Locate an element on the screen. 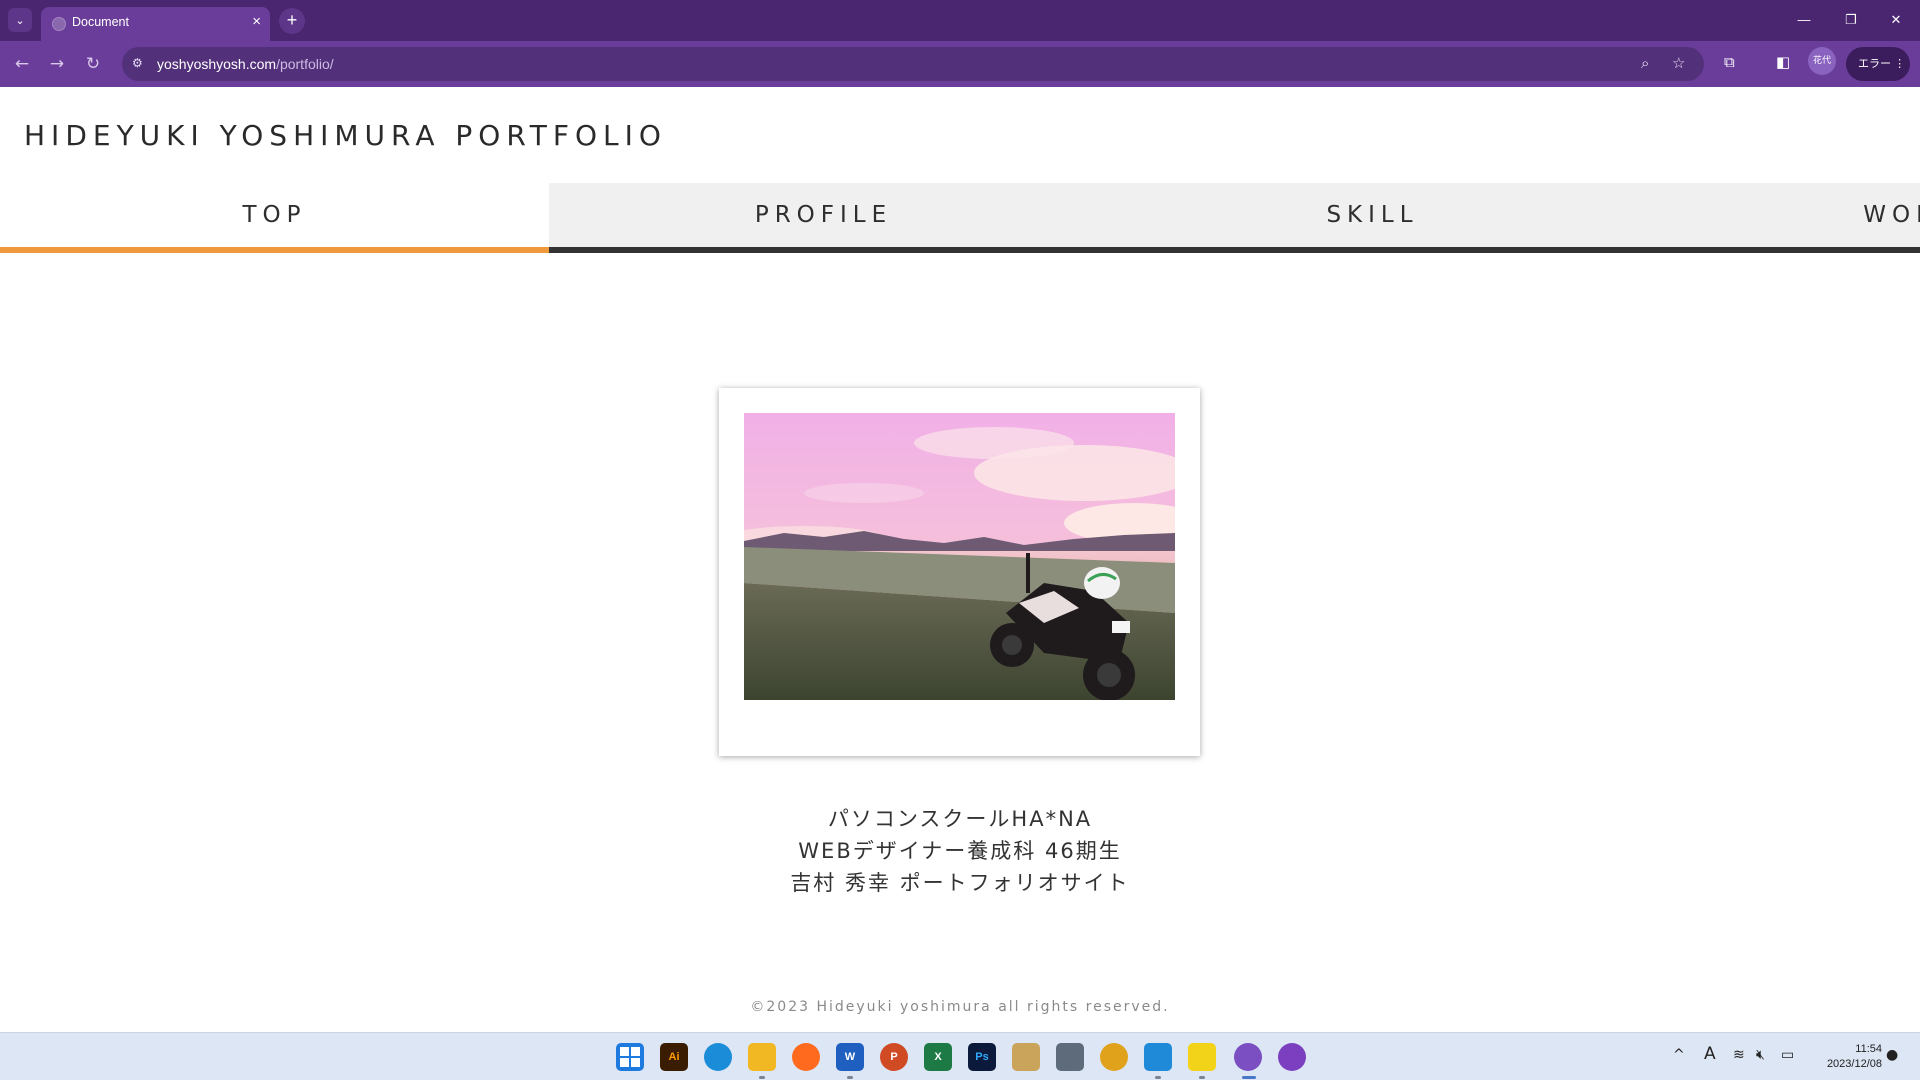  system-clock: 11:54 2023/12/08 is located at coordinates (1847, 1057).